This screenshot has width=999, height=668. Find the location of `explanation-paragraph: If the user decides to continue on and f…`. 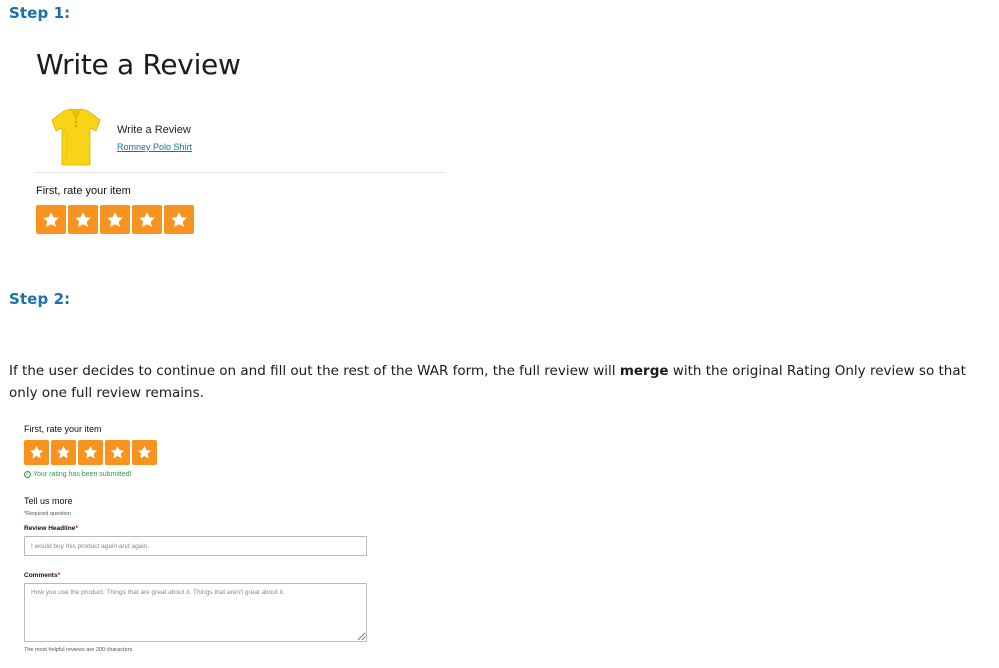

explanation-paragraph: If the user decides to continue on and f… is located at coordinates (501, 382).